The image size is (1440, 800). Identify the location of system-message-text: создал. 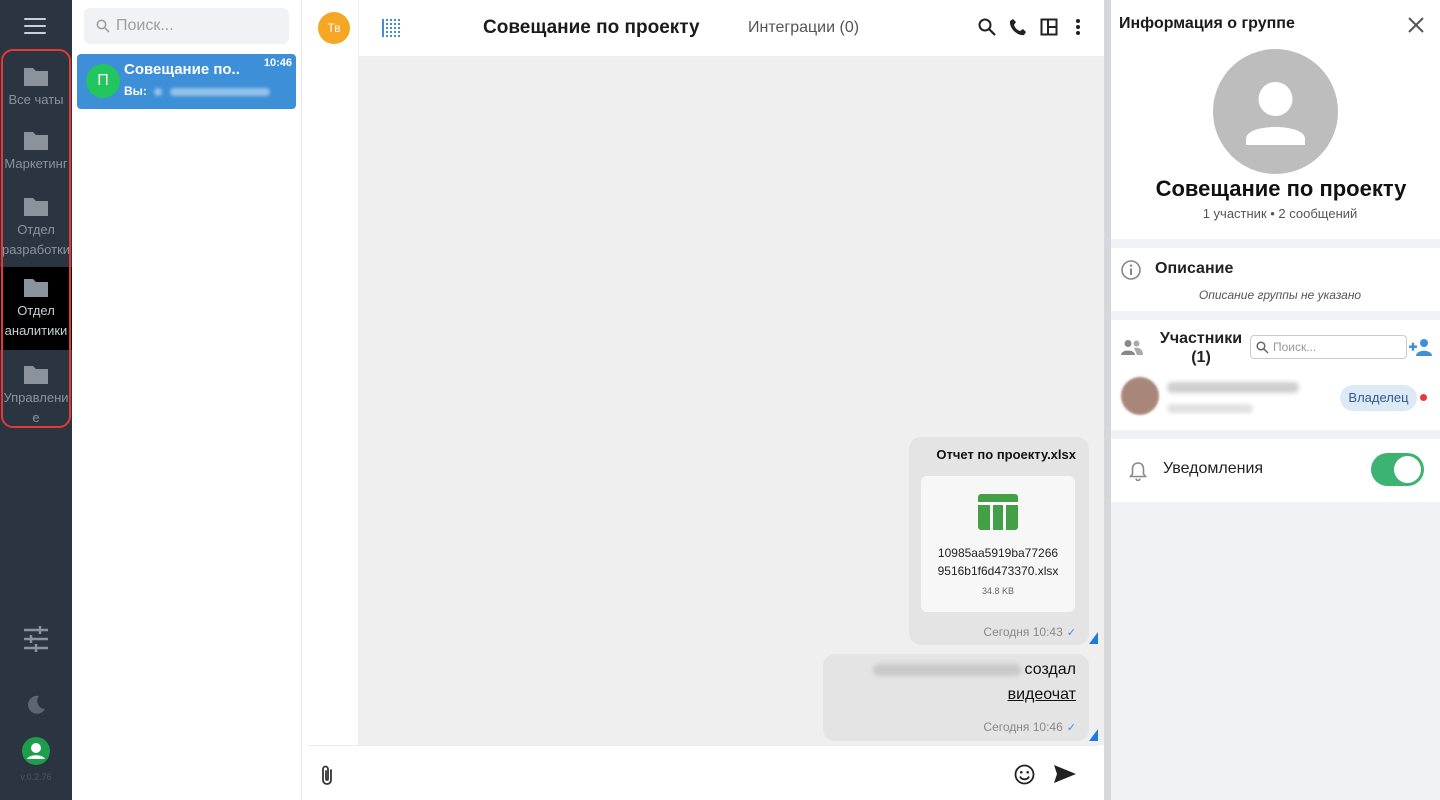
(974, 670).